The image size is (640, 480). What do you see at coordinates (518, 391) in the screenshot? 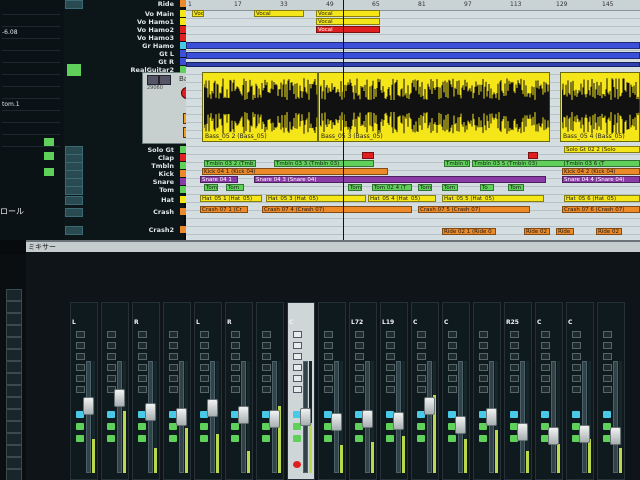
I see `mixer-channel-strip: R25` at bounding box center [518, 391].